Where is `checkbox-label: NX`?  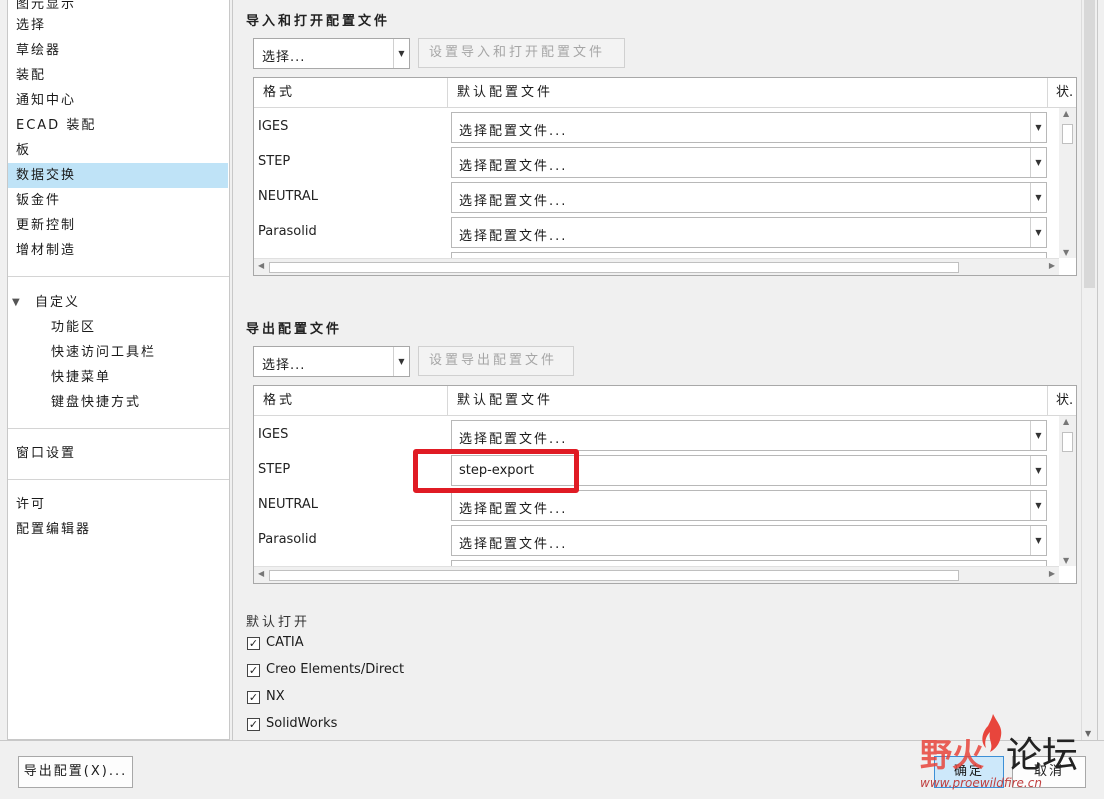
checkbox-label: NX is located at coordinates (275, 696).